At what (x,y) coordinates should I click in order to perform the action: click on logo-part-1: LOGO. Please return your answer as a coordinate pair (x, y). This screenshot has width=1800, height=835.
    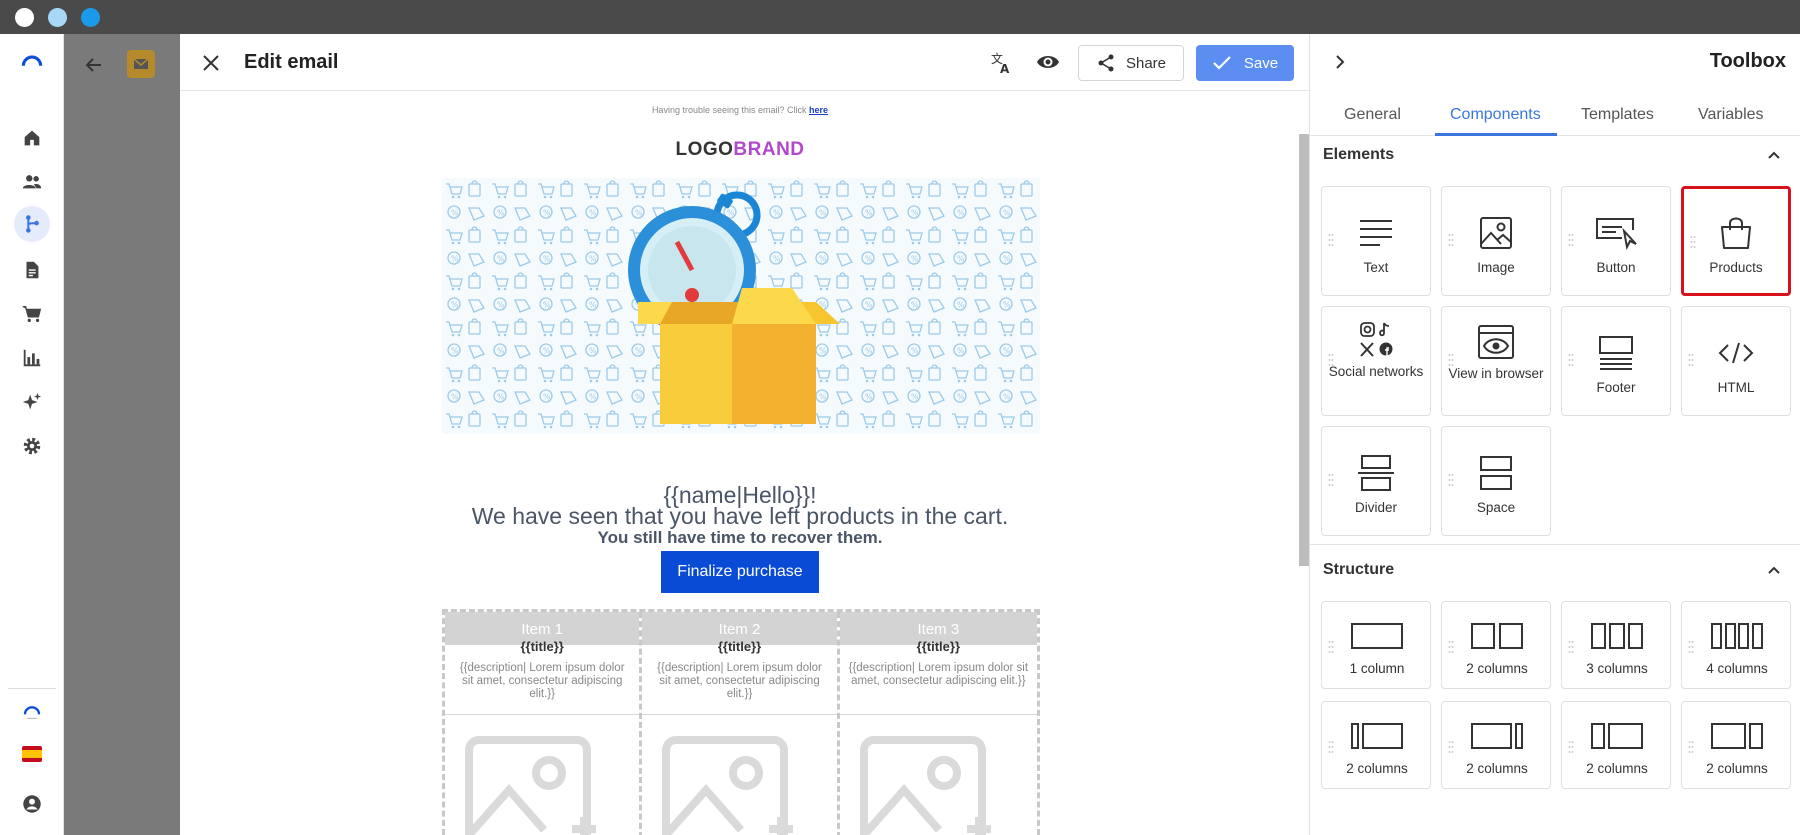
    Looking at the image, I should click on (704, 149).